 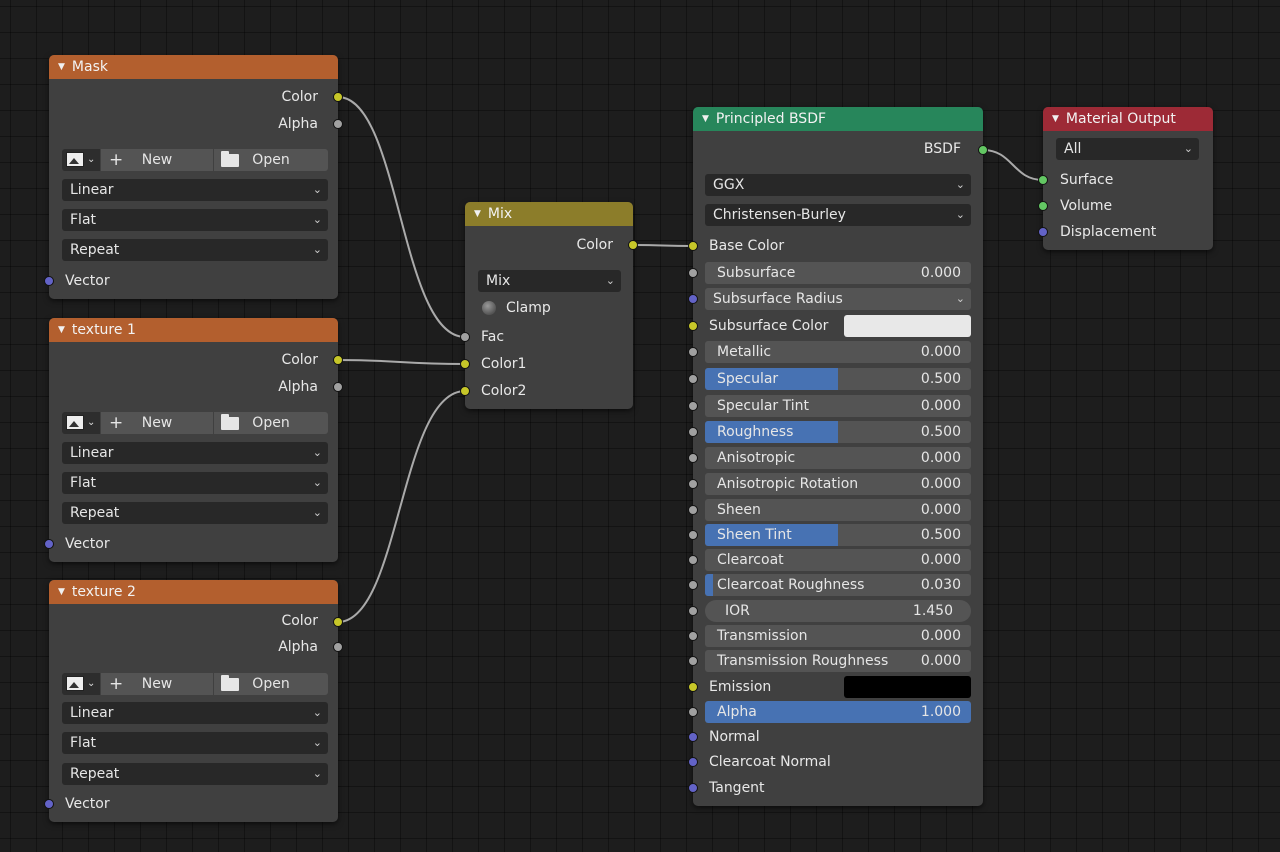 What do you see at coordinates (838, 712) in the screenshot?
I see `alpha-slider: Alpha 1.000` at bounding box center [838, 712].